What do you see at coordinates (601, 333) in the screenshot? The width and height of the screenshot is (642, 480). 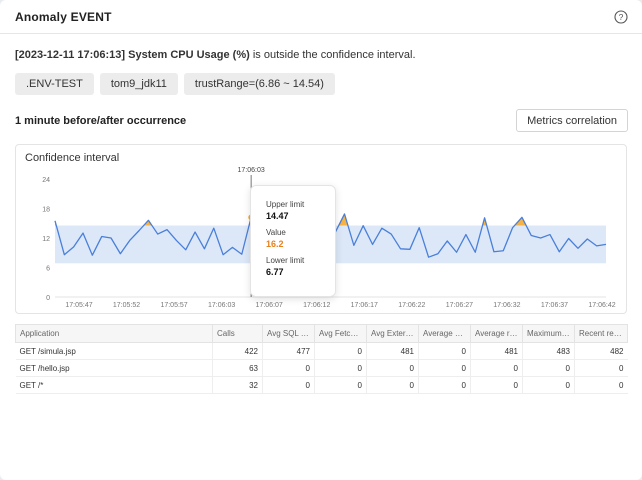 I see `column-header: Recent response time` at bounding box center [601, 333].